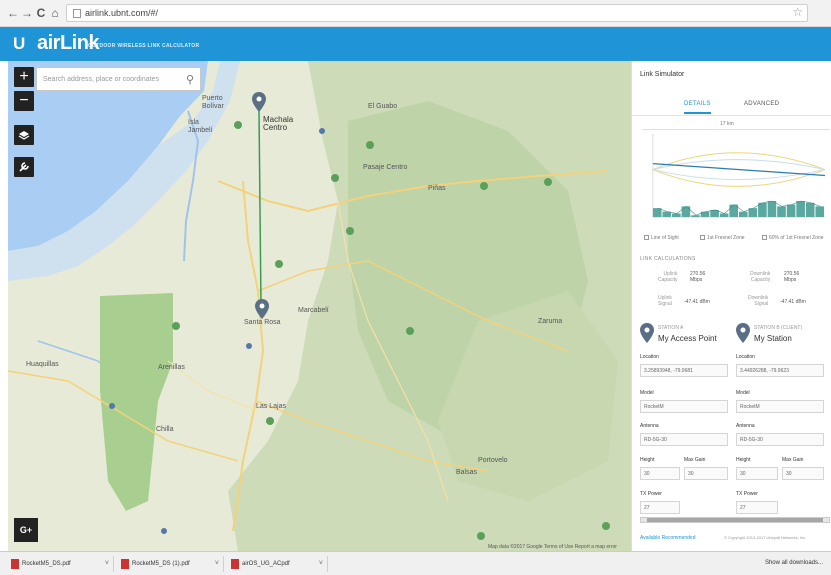 This screenshot has height=575, width=831. What do you see at coordinates (687, 338) in the screenshot?
I see `station-a-name: My Access Point` at bounding box center [687, 338].